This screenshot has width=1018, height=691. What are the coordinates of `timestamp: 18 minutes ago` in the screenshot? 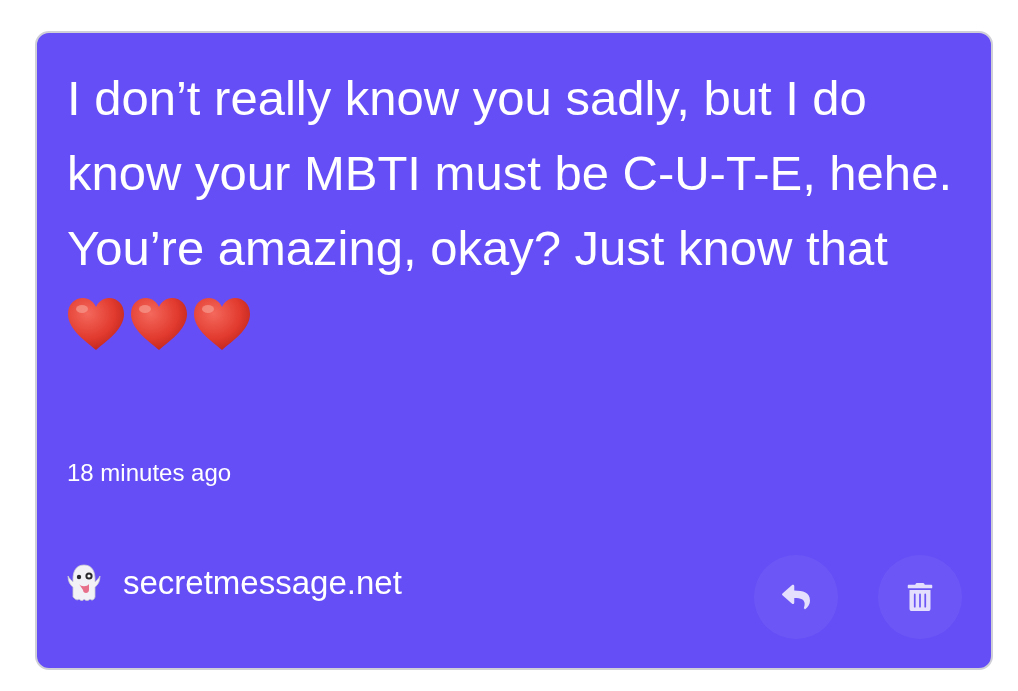 It's located at (150, 473).